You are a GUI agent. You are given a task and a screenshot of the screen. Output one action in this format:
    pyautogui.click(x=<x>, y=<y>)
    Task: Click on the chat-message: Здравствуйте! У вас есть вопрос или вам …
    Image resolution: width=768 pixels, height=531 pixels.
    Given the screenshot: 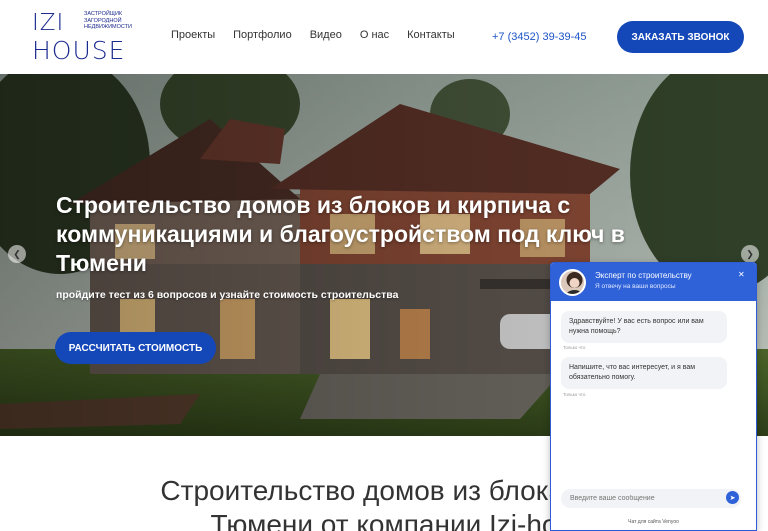 What is the action you would take?
    pyautogui.click(x=644, y=327)
    